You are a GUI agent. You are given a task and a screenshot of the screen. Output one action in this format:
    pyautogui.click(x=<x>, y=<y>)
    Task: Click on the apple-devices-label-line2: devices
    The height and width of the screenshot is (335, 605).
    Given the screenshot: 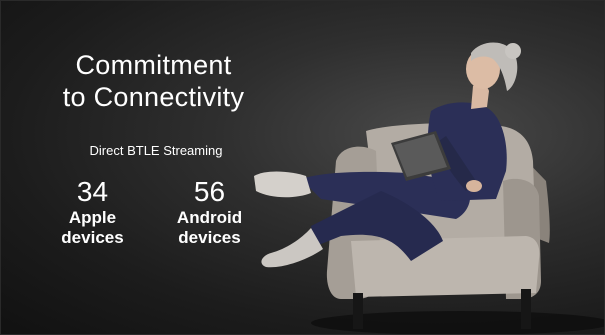 What is the action you would take?
    pyautogui.click(x=92, y=237)
    